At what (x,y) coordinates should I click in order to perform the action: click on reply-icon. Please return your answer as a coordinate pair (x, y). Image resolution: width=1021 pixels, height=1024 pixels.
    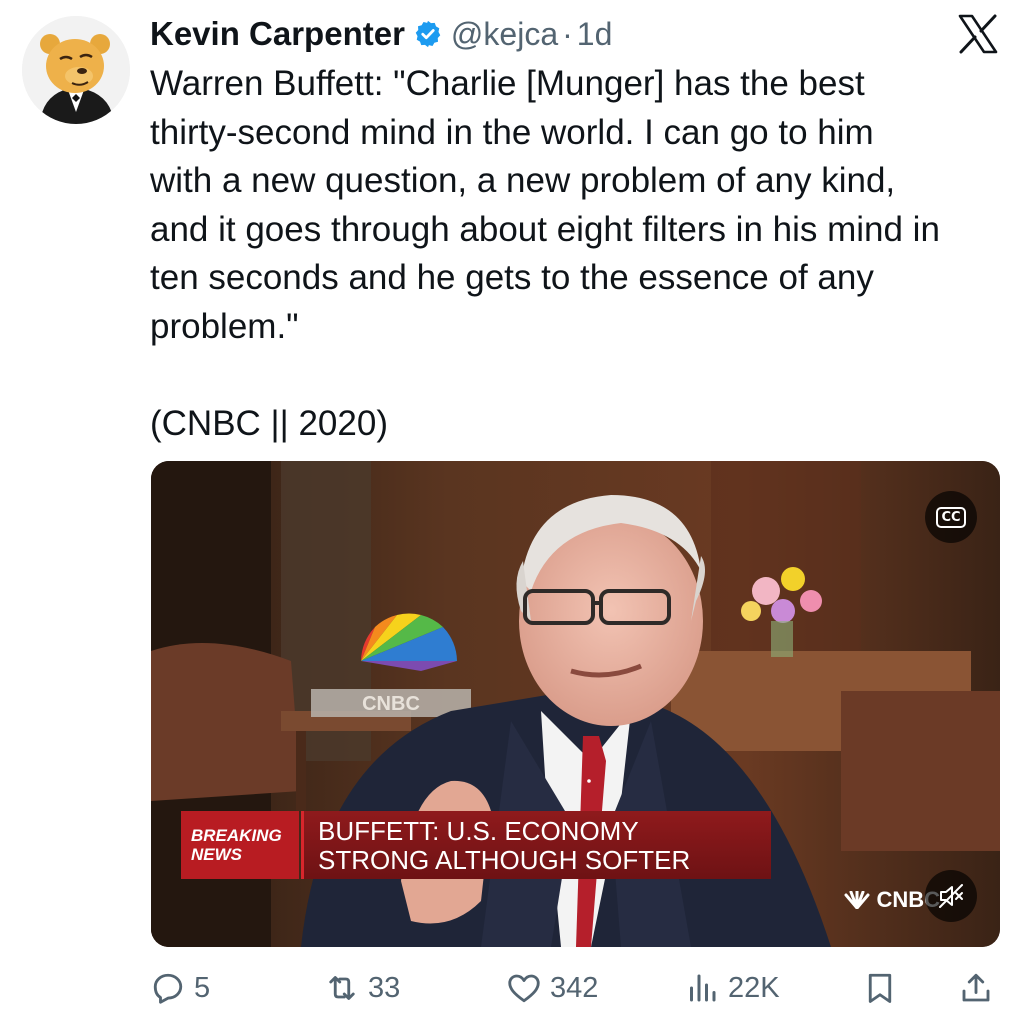
    Looking at the image, I should click on (168, 988).